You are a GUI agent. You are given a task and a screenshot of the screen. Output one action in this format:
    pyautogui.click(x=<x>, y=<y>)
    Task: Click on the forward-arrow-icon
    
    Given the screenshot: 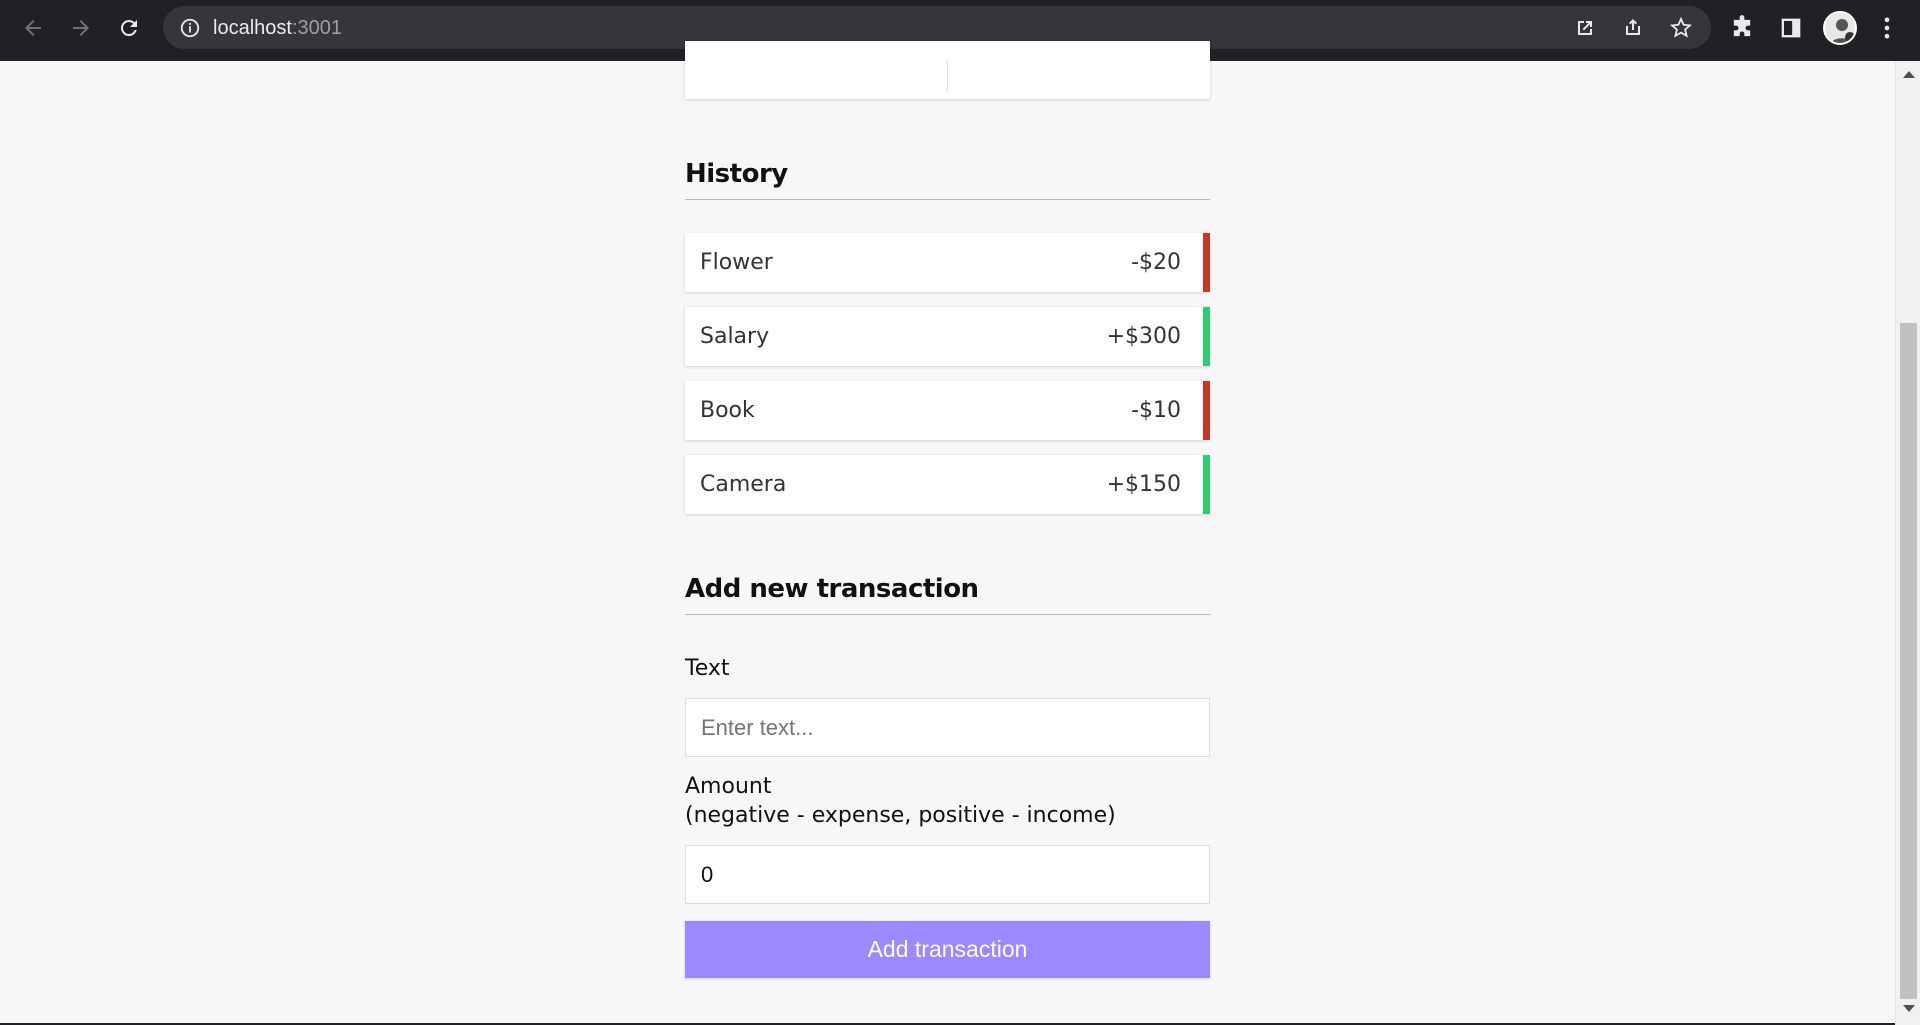 What is the action you would take?
    pyautogui.click(x=81, y=28)
    